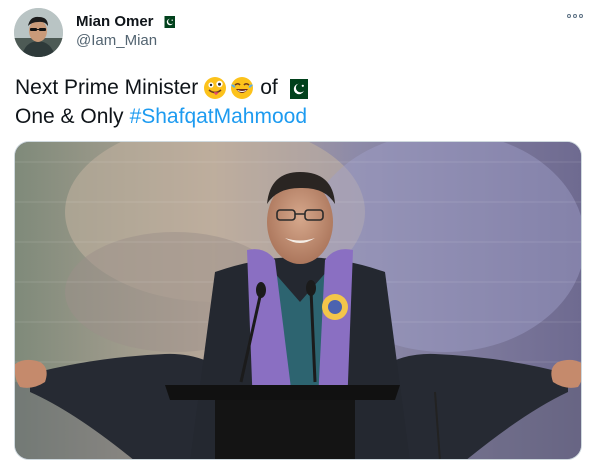 The image size is (600, 468). Describe the element at coordinates (107, 87) in the screenshot. I see `tweet-line-1-text: Next Prime Minister` at that location.